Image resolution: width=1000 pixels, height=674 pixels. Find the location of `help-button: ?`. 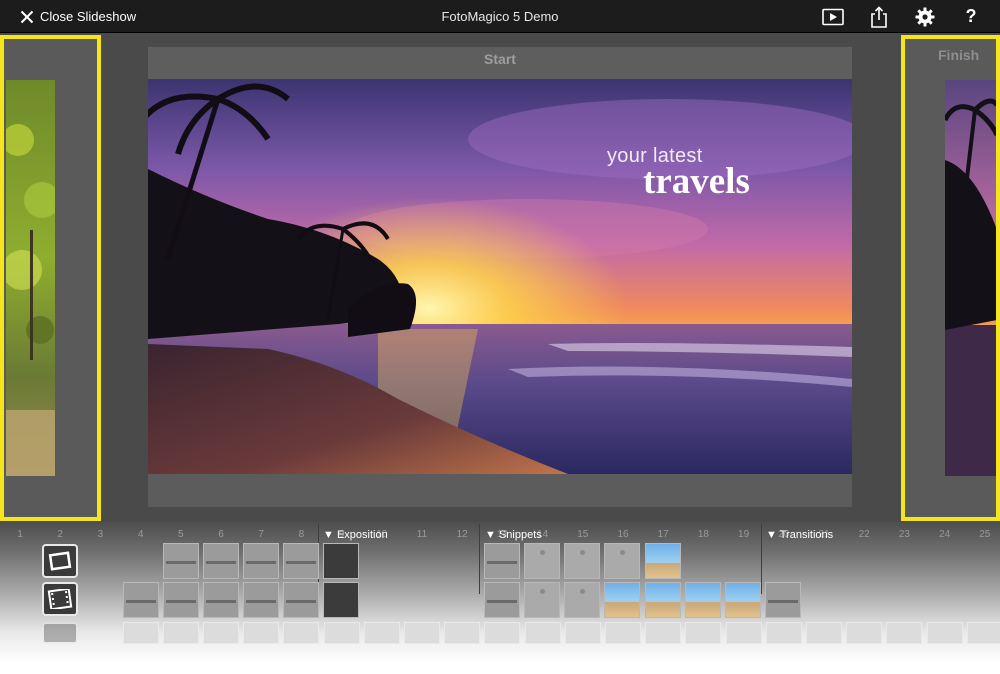

help-button: ? is located at coordinates (971, 17).